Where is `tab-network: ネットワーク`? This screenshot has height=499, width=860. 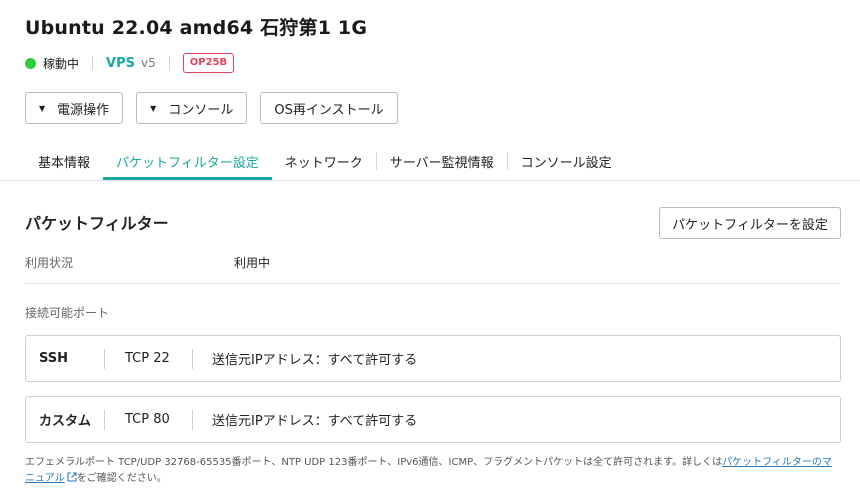 tab-network: ネットワーク is located at coordinates (324, 161).